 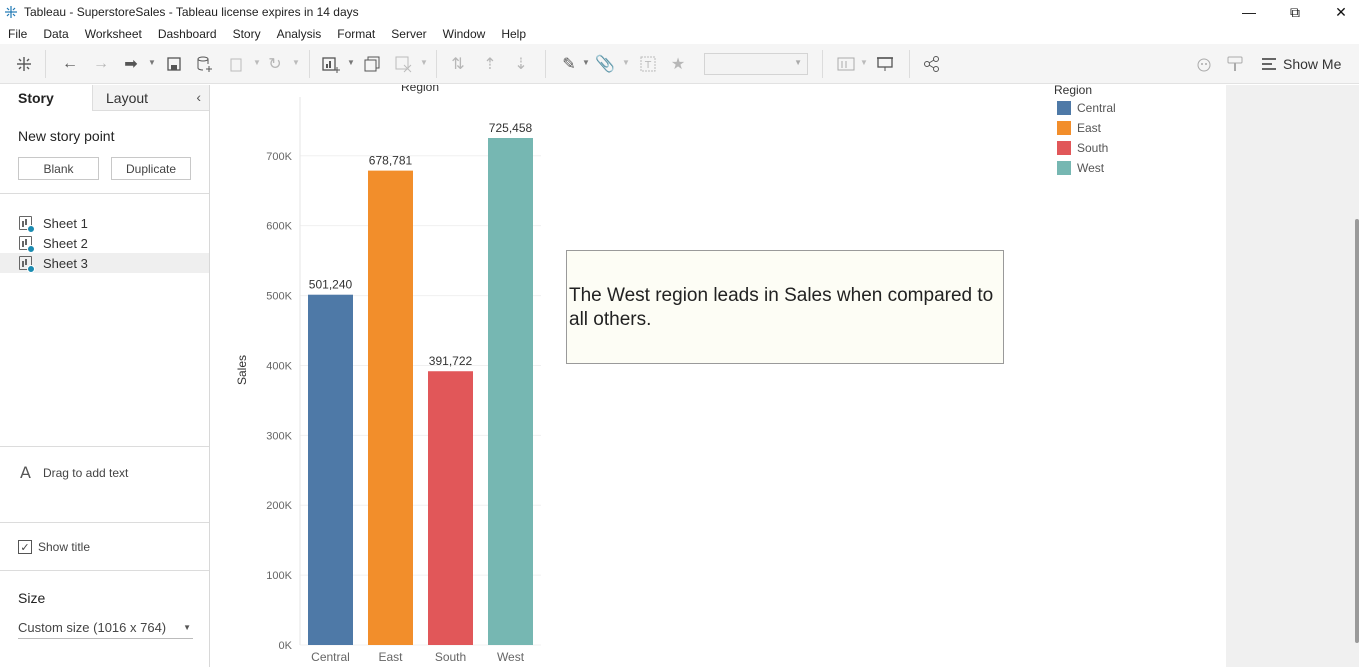 I want to click on show-title-toggle: ✓ Show title, so click(x=54, y=547).